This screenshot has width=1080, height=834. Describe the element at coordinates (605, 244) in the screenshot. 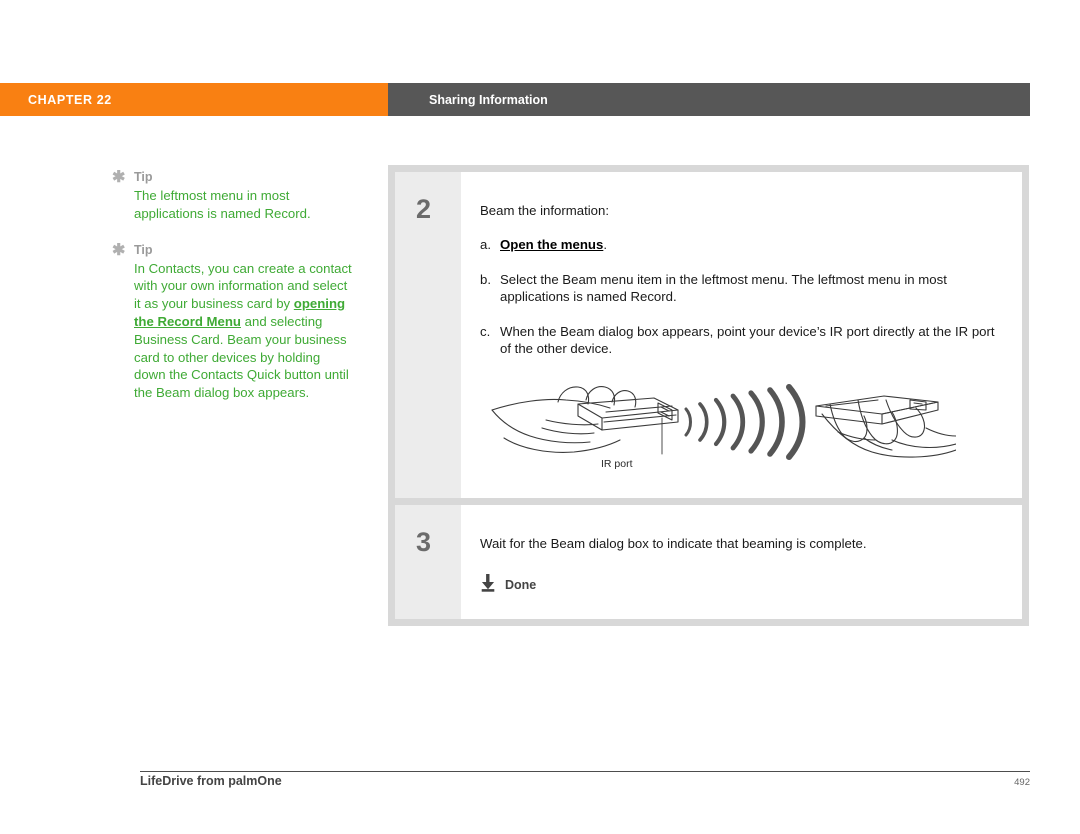

I see `substep-text-after: .` at that location.